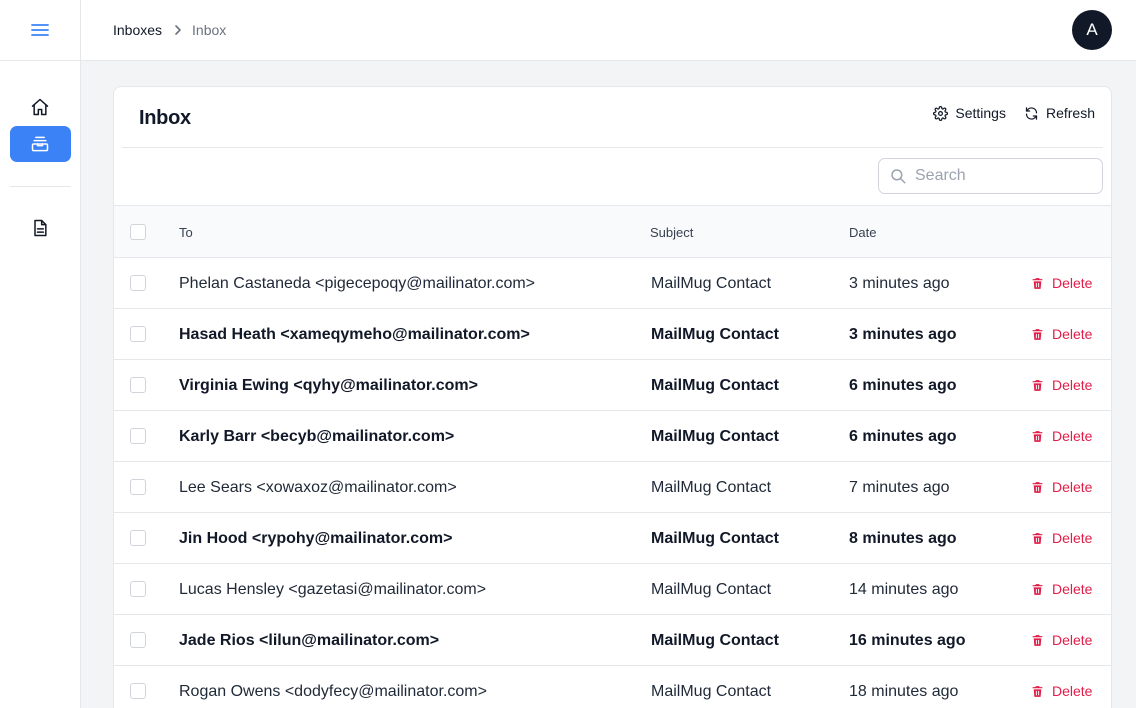 This screenshot has width=1136, height=708. Describe the element at coordinates (899, 487) in the screenshot. I see `row-date: 7 minutes ago` at that location.